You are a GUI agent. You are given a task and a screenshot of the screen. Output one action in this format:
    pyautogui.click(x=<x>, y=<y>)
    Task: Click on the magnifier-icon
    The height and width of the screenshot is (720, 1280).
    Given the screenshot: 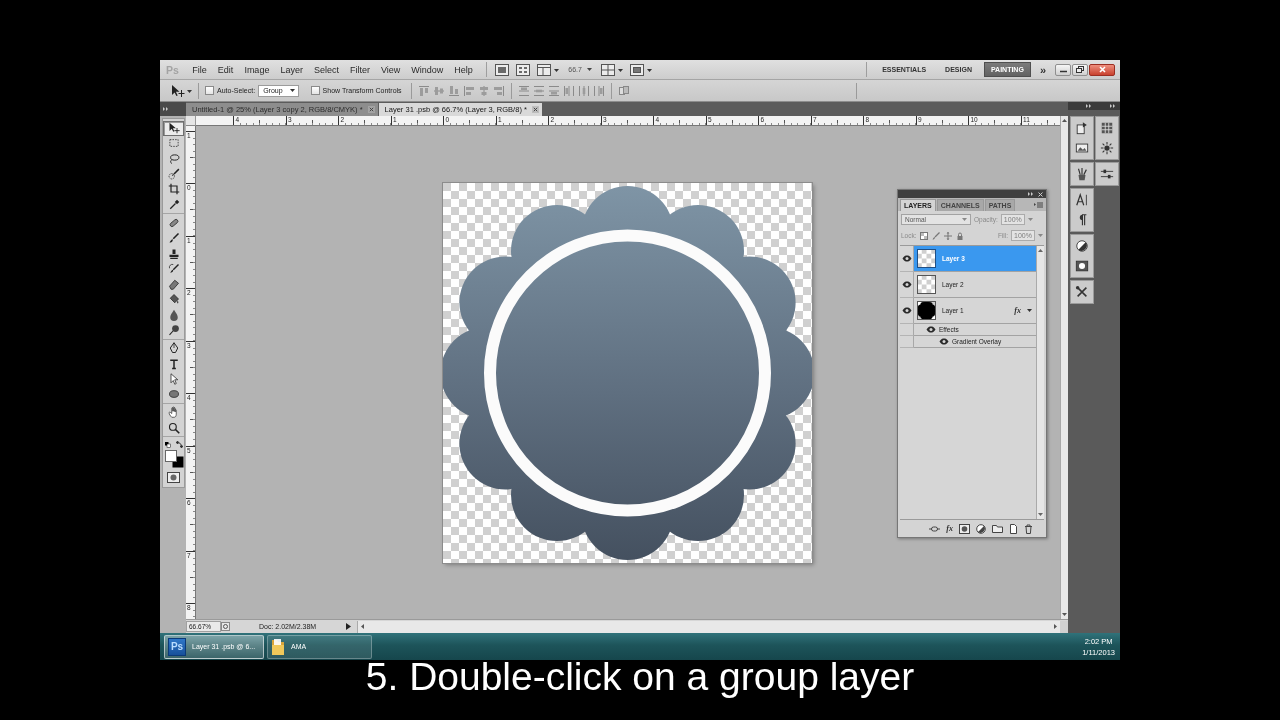 What is the action you would take?
    pyautogui.click(x=173, y=427)
    